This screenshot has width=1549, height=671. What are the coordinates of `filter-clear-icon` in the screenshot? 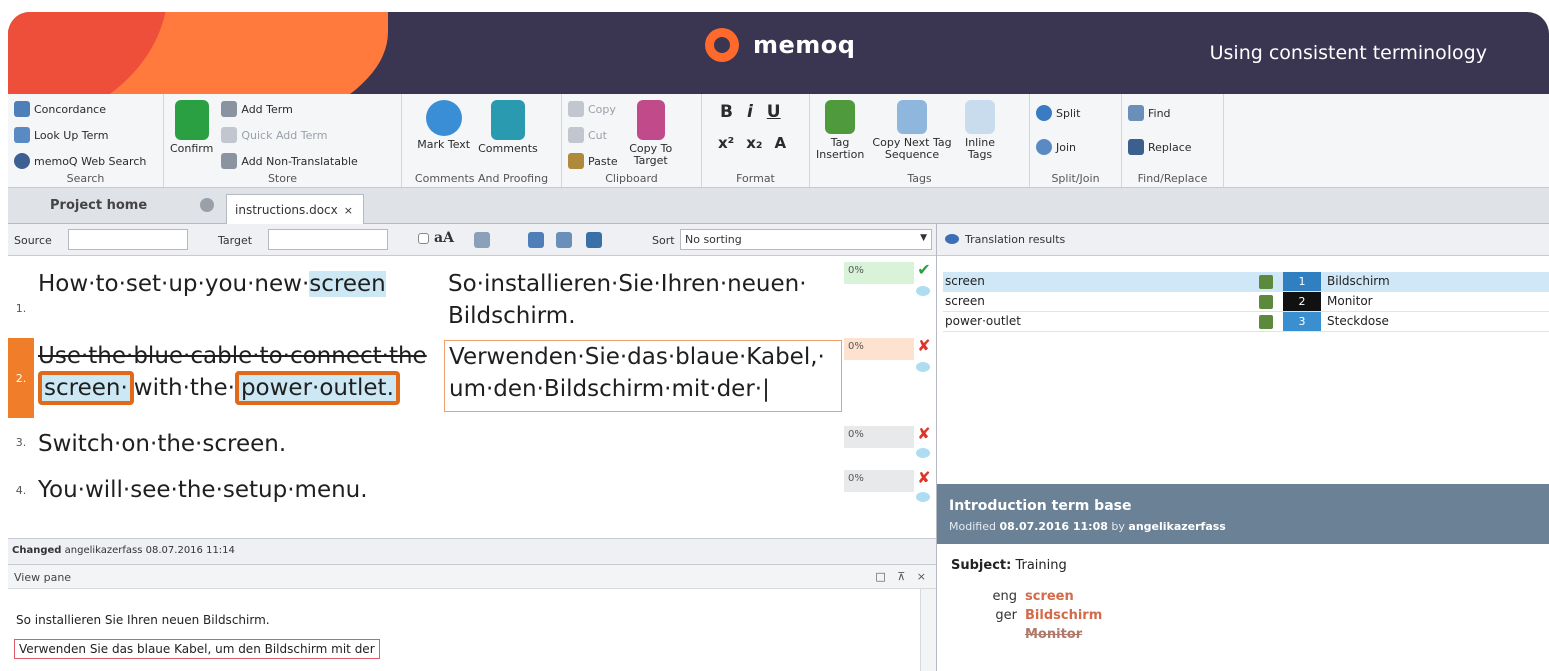 It's located at (564, 240).